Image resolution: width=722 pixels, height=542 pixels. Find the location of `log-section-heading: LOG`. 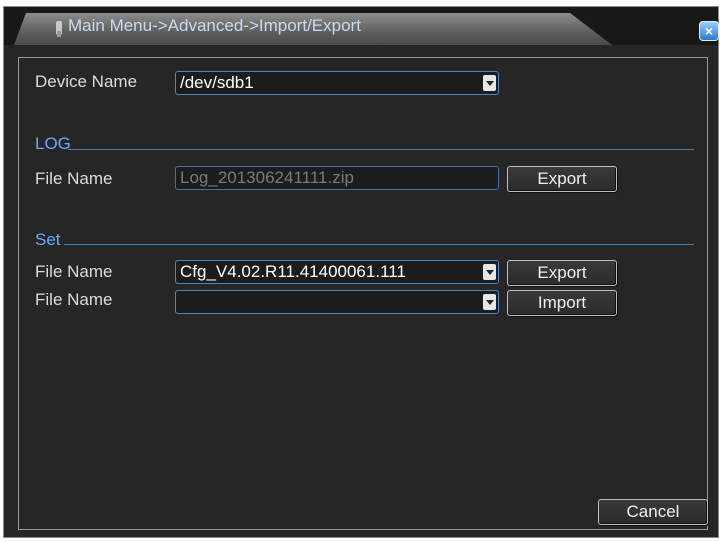

log-section-heading: LOG is located at coordinates (53, 143).